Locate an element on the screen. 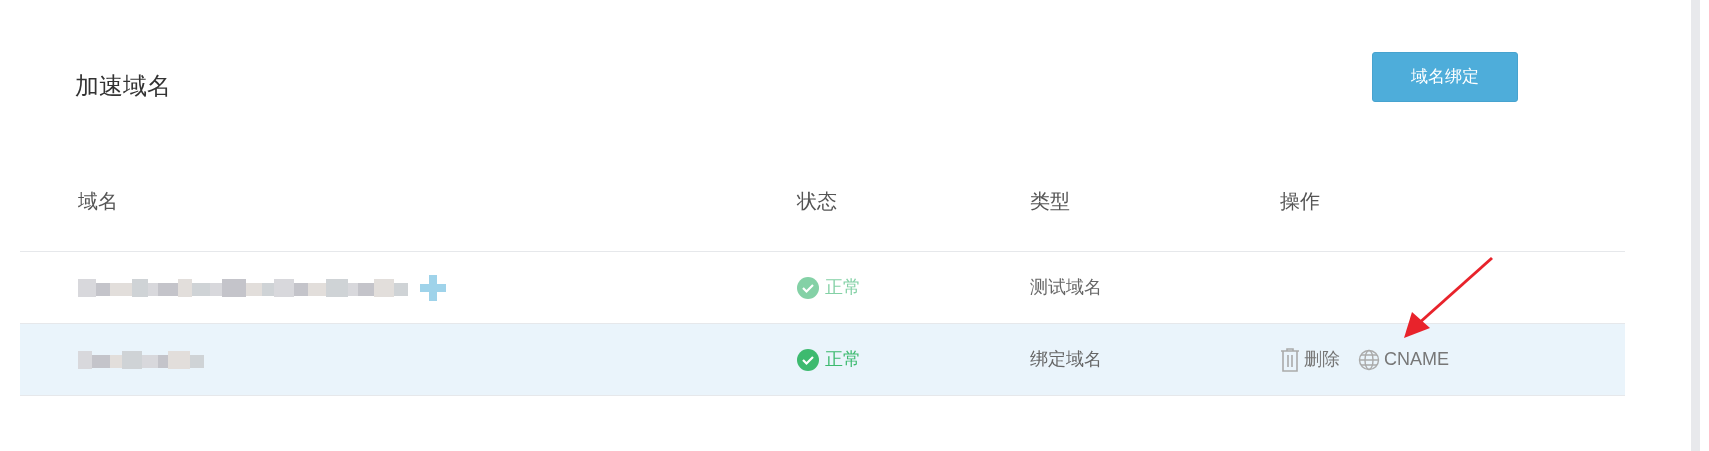 The image size is (1709, 451). trash-icon is located at coordinates (1290, 359).